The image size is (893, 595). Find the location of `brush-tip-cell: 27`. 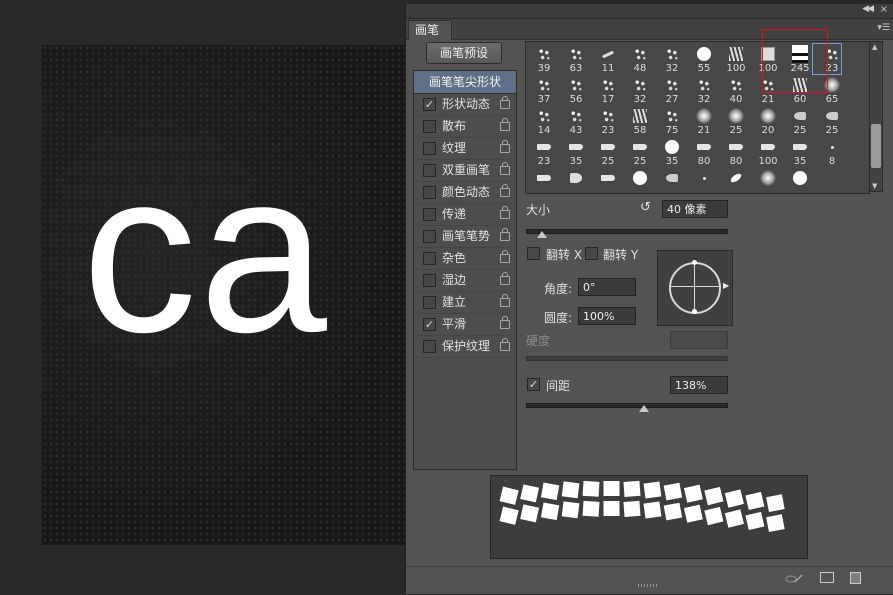

brush-tip-cell: 27 is located at coordinates (672, 89).